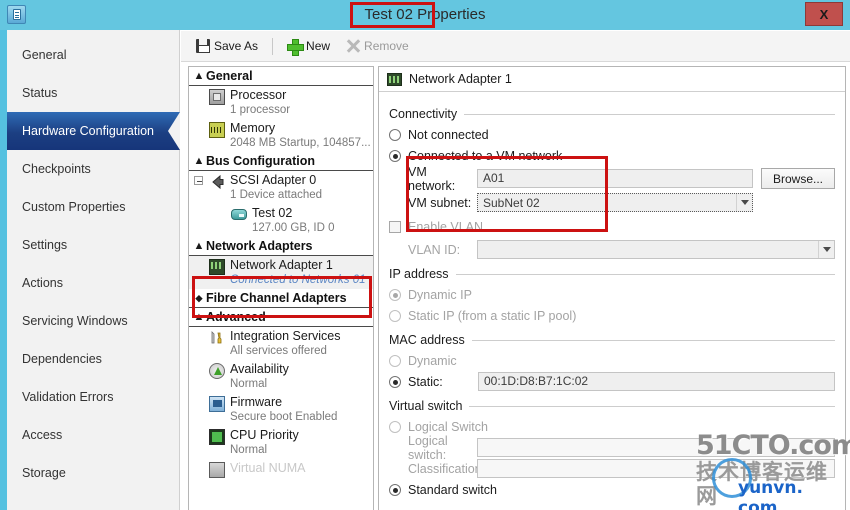 This screenshot has height=510, width=850. I want to click on sidebar-item-servicing-windows: Servicing Windows, so click(93, 321).